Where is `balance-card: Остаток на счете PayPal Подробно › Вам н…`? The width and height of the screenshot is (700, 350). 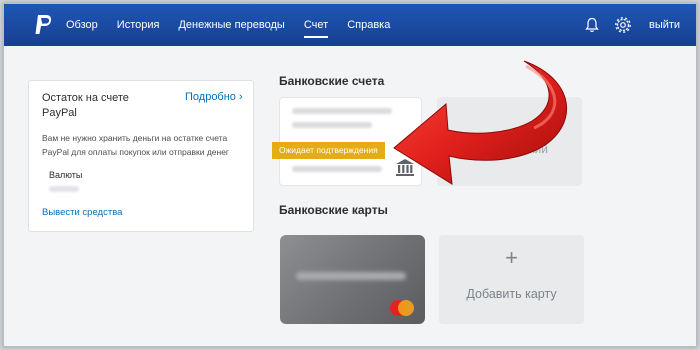 balance-card: Остаток на счете PayPal Подробно › Вам н… is located at coordinates (141, 156).